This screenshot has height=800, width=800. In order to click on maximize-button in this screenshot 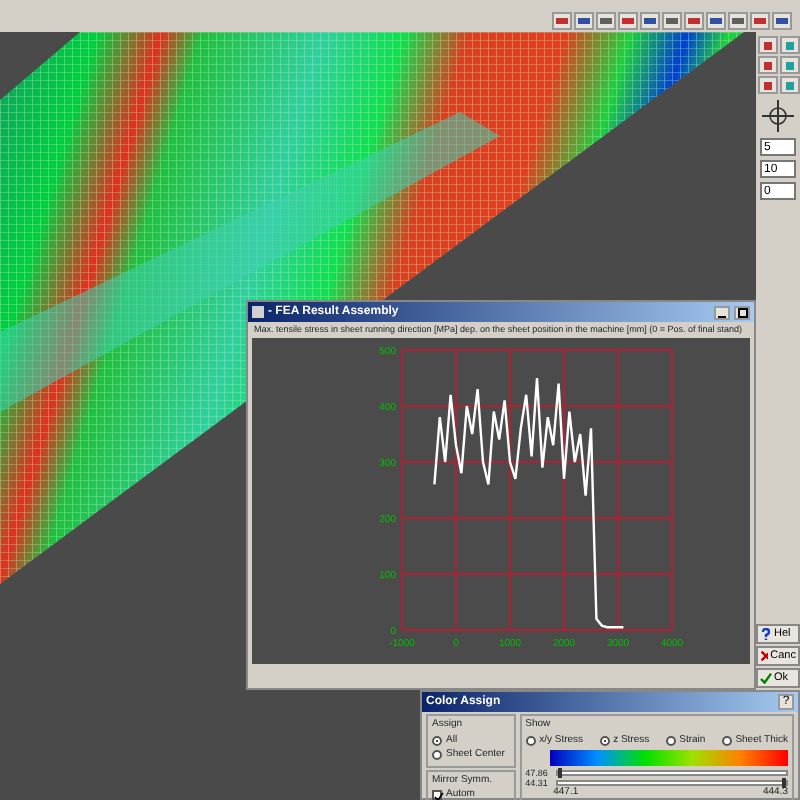, I will do `click(742, 312)`.